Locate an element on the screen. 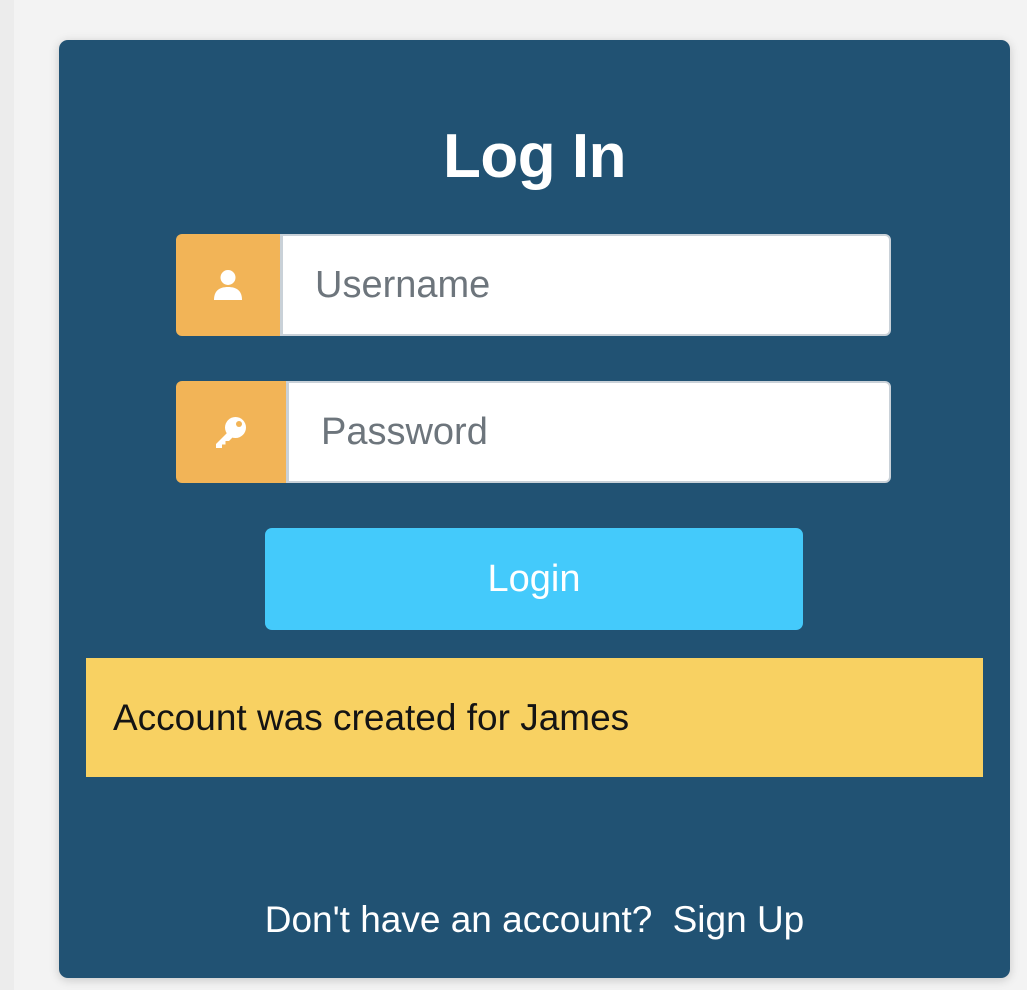 Image resolution: width=1027 pixels, height=990 pixels. username-group is located at coordinates (533, 285).